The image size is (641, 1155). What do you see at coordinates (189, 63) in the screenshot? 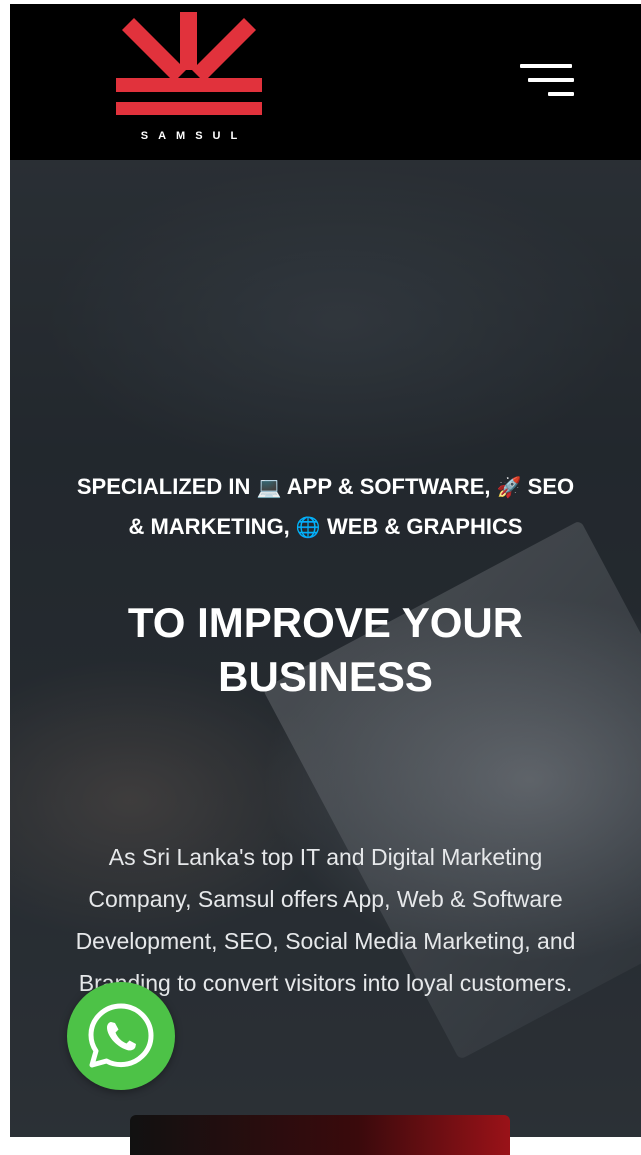
I see `sun-rays-logo-icon` at bounding box center [189, 63].